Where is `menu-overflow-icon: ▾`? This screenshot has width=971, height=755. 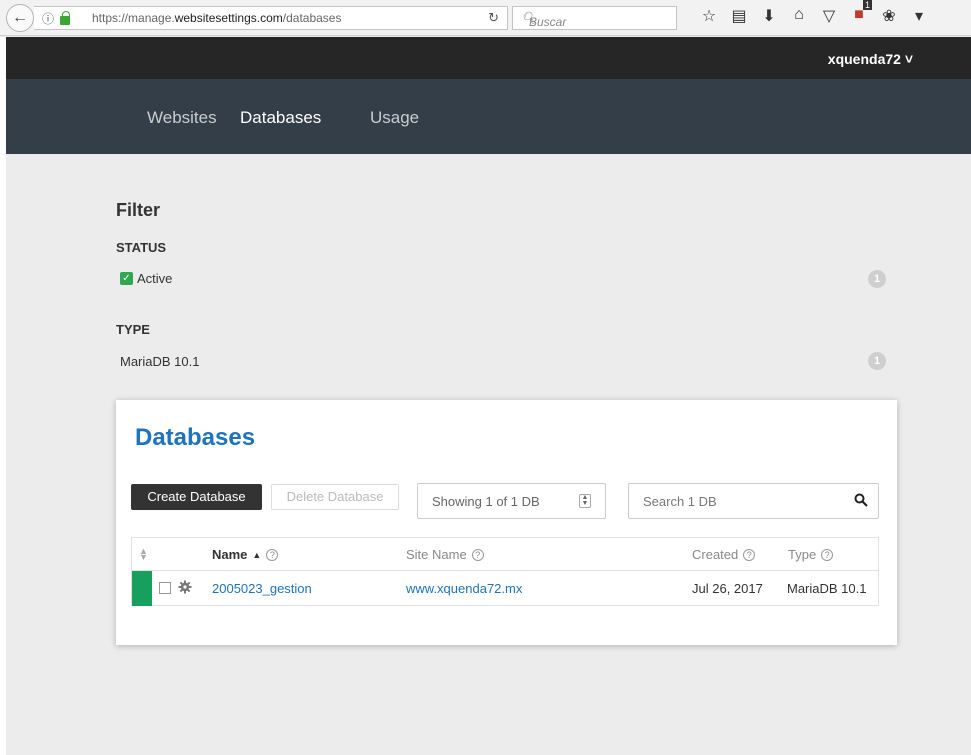
menu-overflow-icon: ▾ is located at coordinates (919, 16).